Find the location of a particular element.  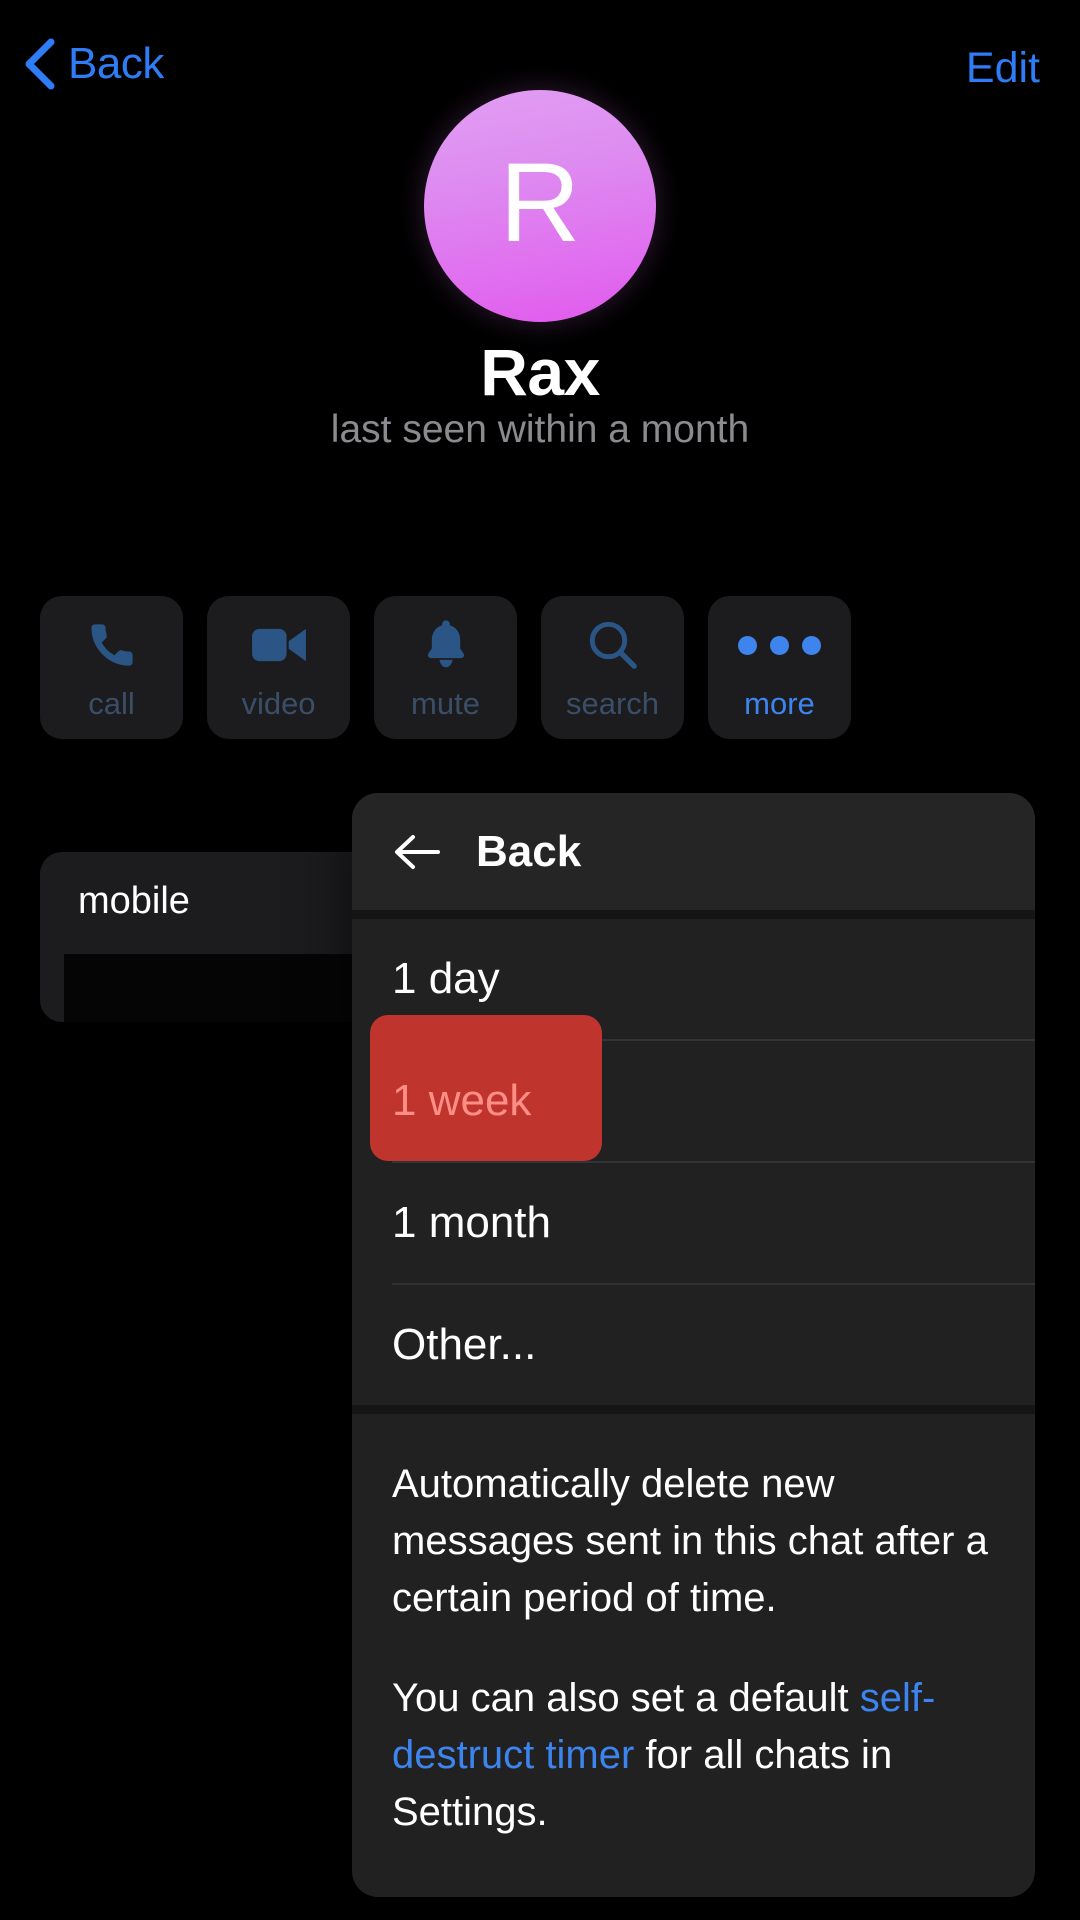

arrow-left-icon is located at coordinates (417, 852).